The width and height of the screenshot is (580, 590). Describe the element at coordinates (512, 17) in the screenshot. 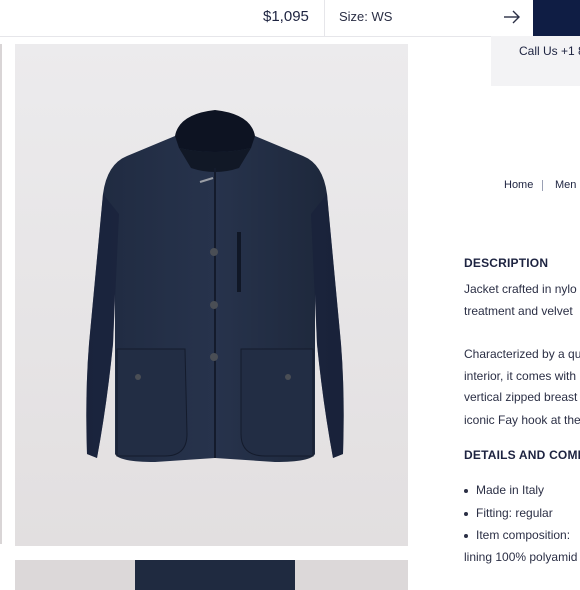

I see `arrow-right-icon` at that location.